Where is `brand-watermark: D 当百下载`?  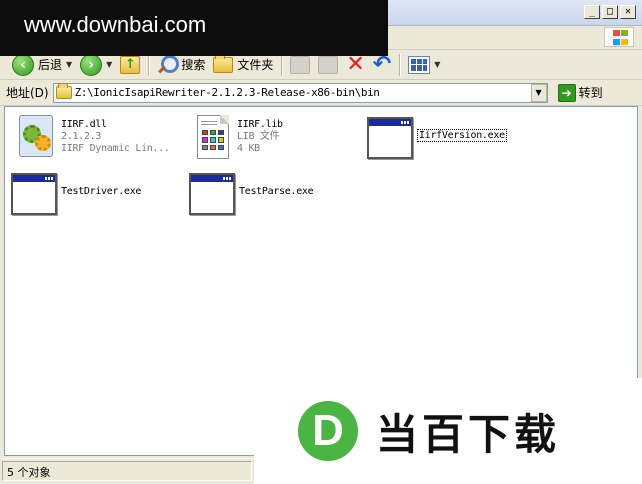 brand-watermark: D 当百下载 is located at coordinates (448, 431).